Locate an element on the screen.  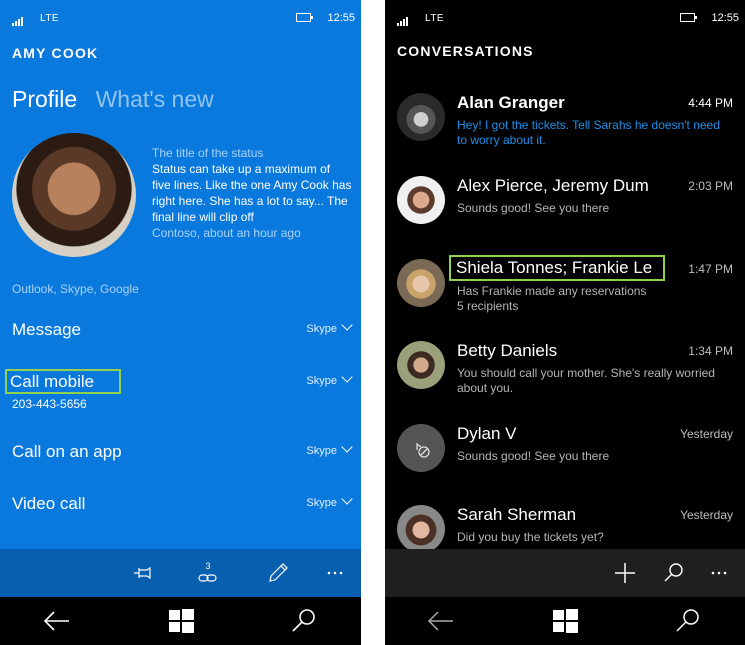
action-call-on-app: Call on an app Skype is located at coordinates (182, 451).